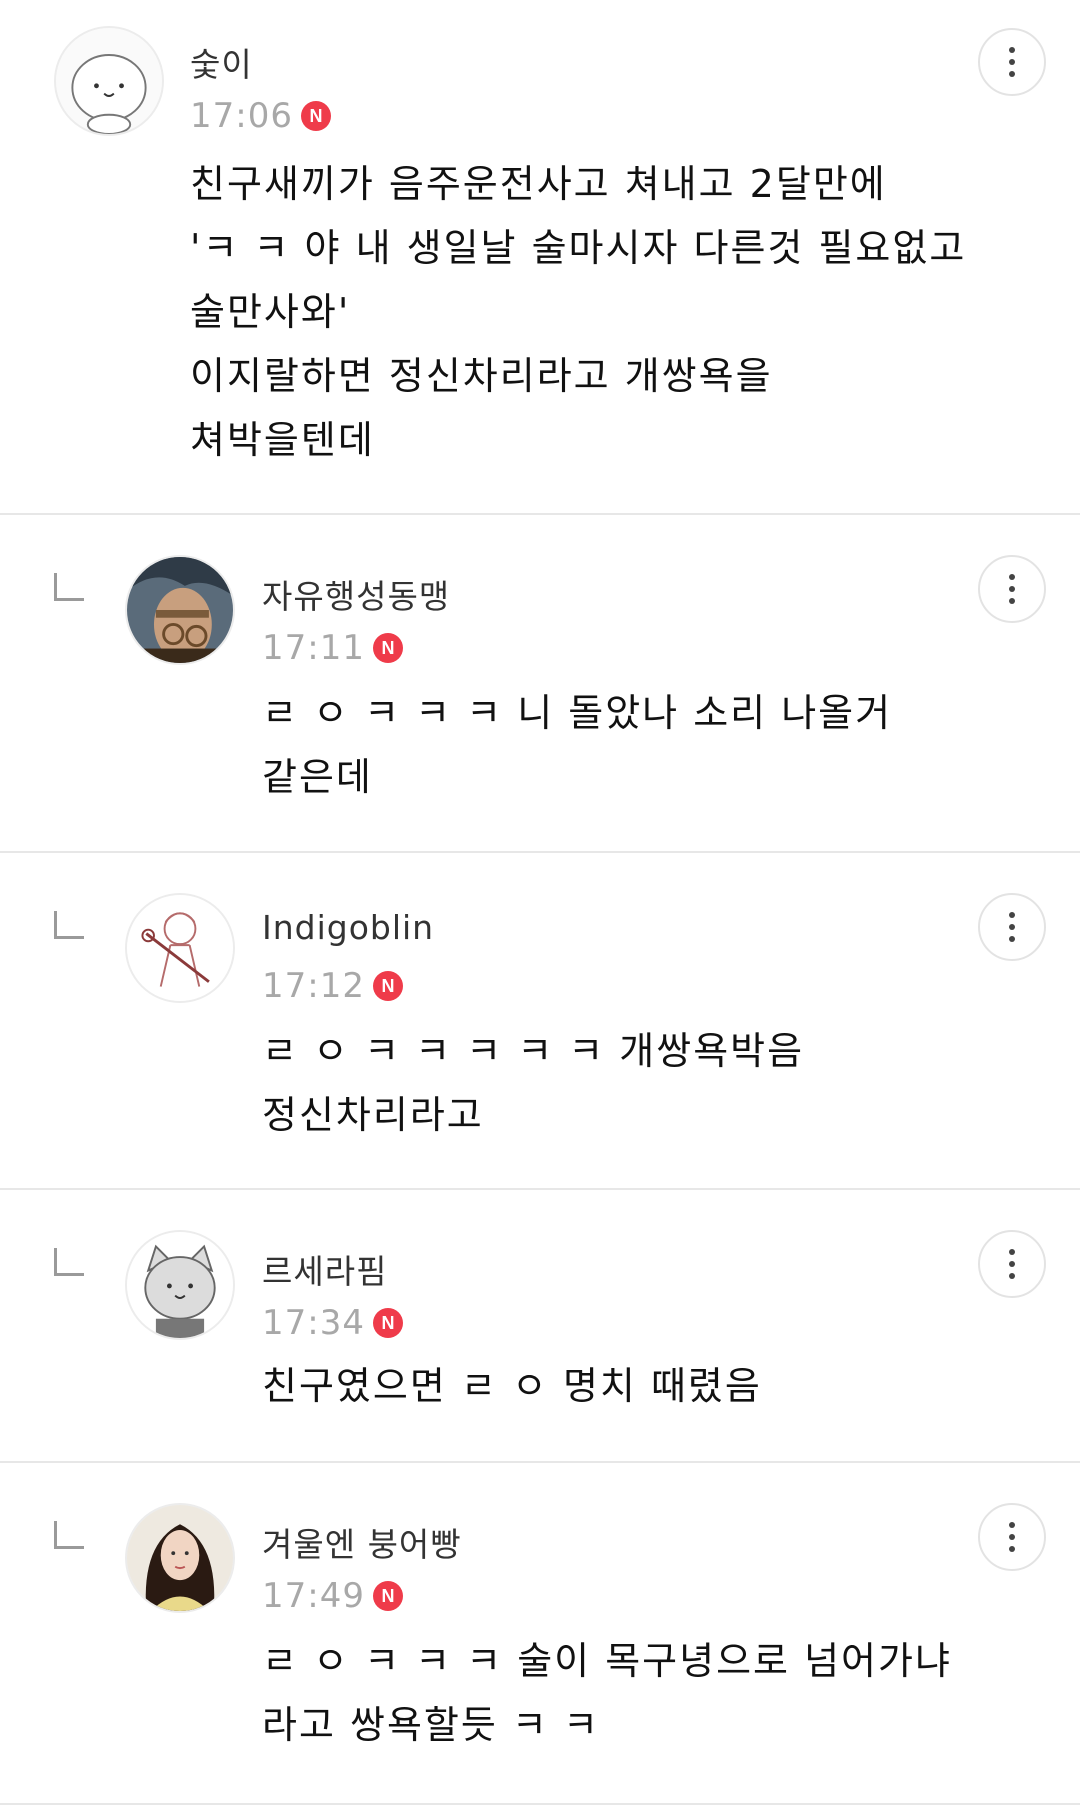 This screenshot has width=1080, height=1812. I want to click on comment-body: 친구였으면 ㄹ ㅇ 명치 때렸음, so click(512, 1386).